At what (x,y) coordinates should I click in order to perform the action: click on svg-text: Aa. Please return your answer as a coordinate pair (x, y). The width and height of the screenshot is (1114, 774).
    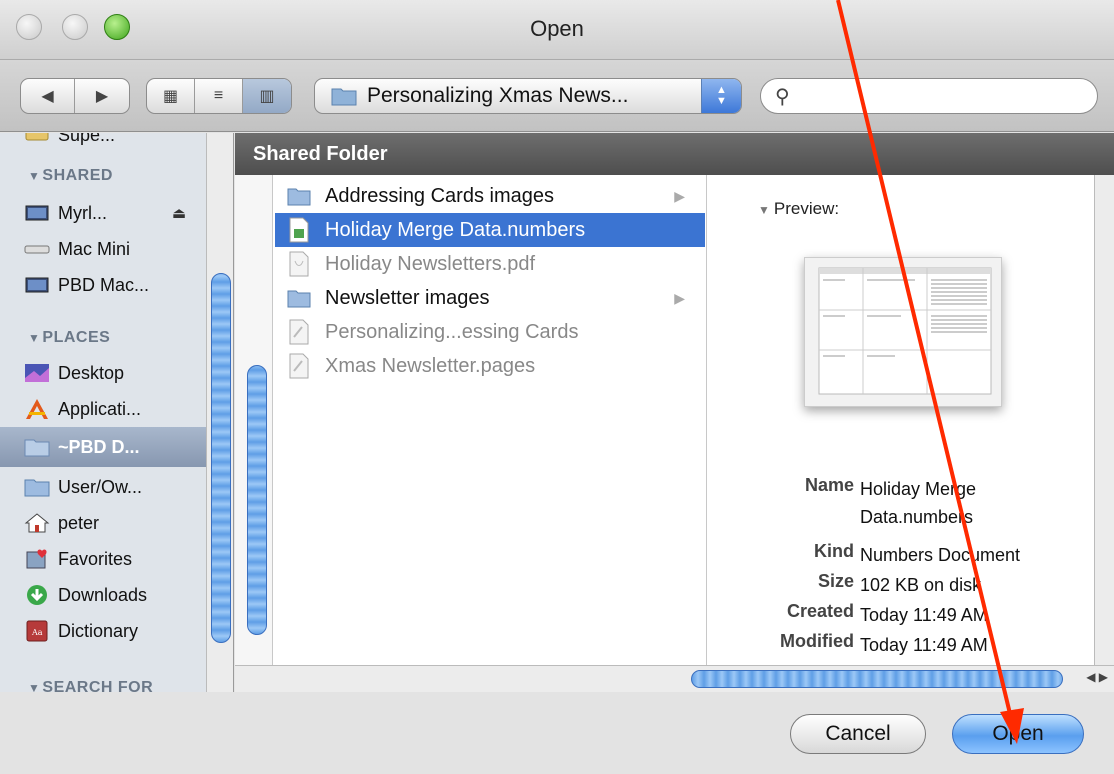
    Looking at the image, I should click on (37, 632).